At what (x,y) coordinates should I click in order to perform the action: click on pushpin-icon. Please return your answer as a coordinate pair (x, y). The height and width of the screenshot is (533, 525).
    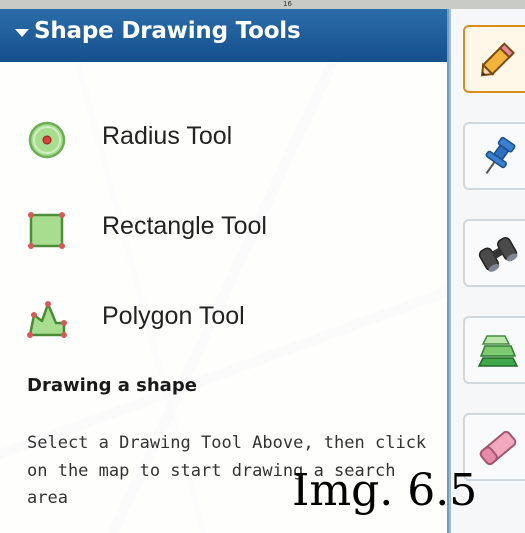
    Looking at the image, I should click on (500, 155).